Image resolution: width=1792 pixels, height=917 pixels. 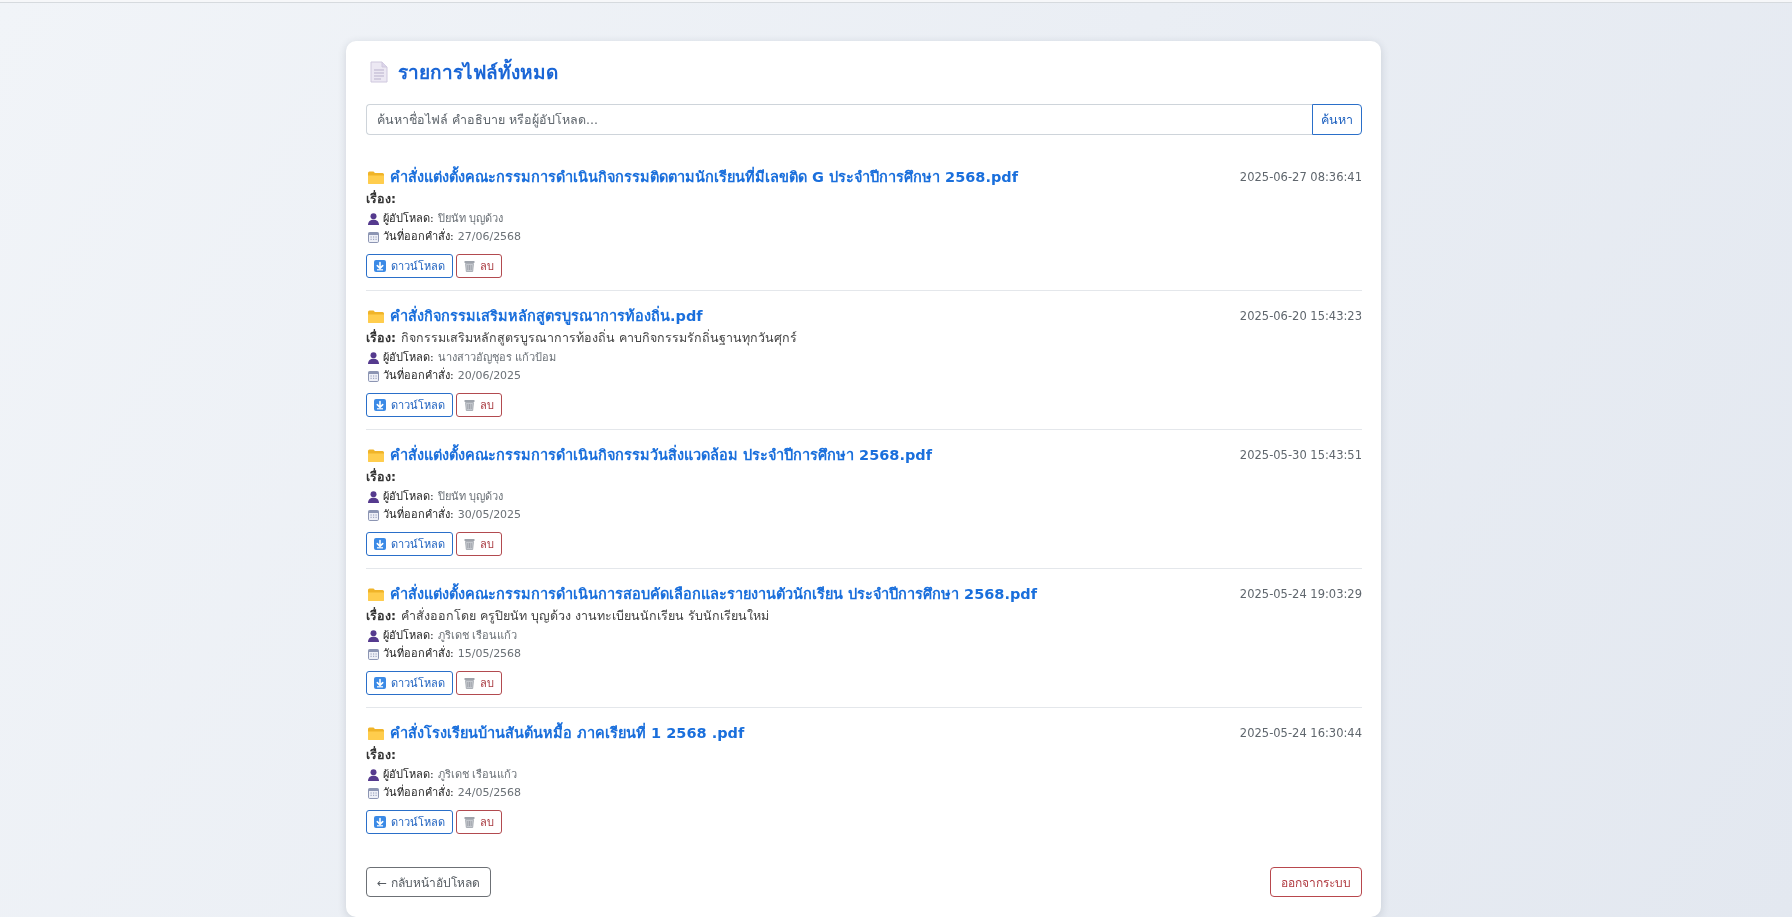 What do you see at coordinates (567, 733) in the screenshot?
I see `file-name-link: คำสั่งโรงเรียนบ้านสันต้นหมื้อ ภาคเรียนที่ 1 2568 .pdf` at bounding box center [567, 733].